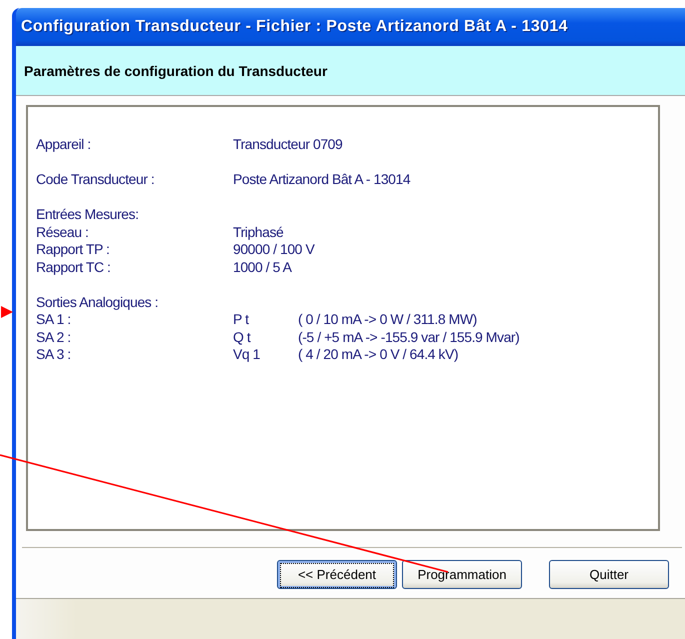 This screenshot has height=639, width=685. What do you see at coordinates (54, 319) in the screenshot?
I see `field-label: SA 1 :` at bounding box center [54, 319].